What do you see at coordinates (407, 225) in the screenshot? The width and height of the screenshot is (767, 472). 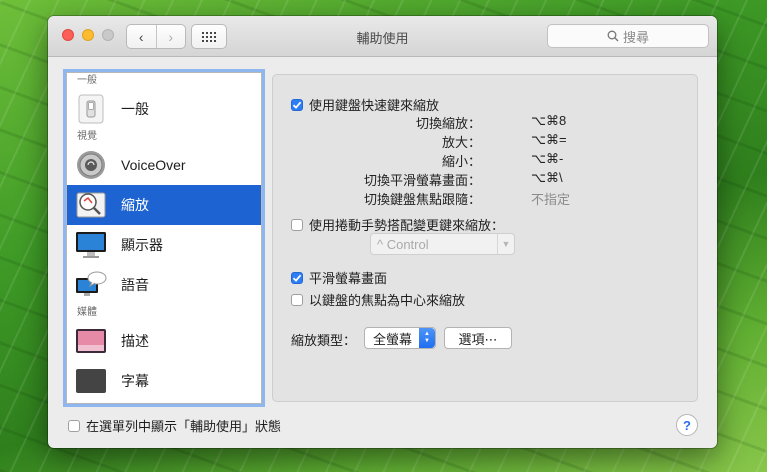 I see `scroll-gesture-label: 使用捲動手勢搭配變更鍵來縮放：` at bounding box center [407, 225].